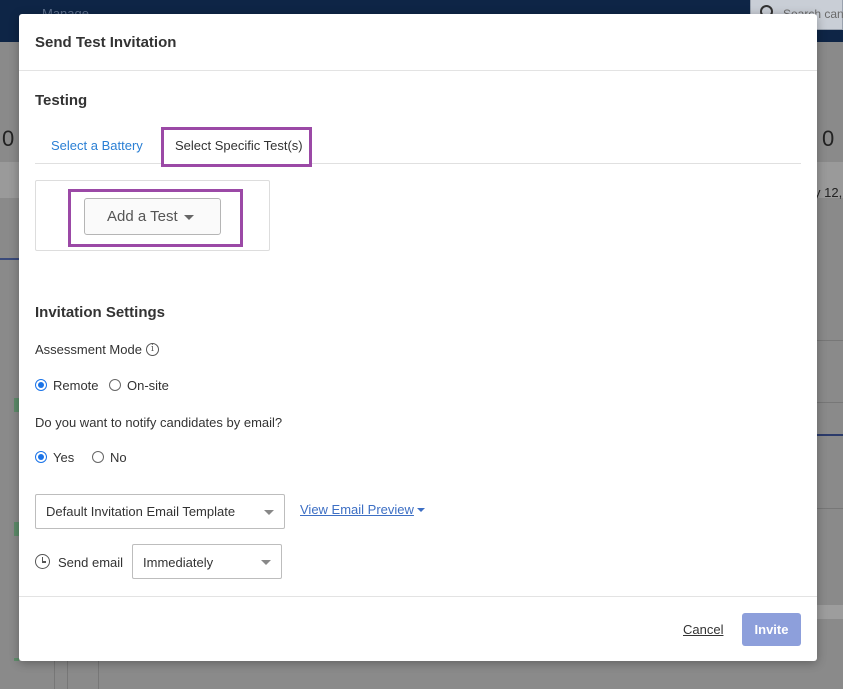 The width and height of the screenshot is (843, 689). I want to click on background-right-number: 0, so click(828, 138).